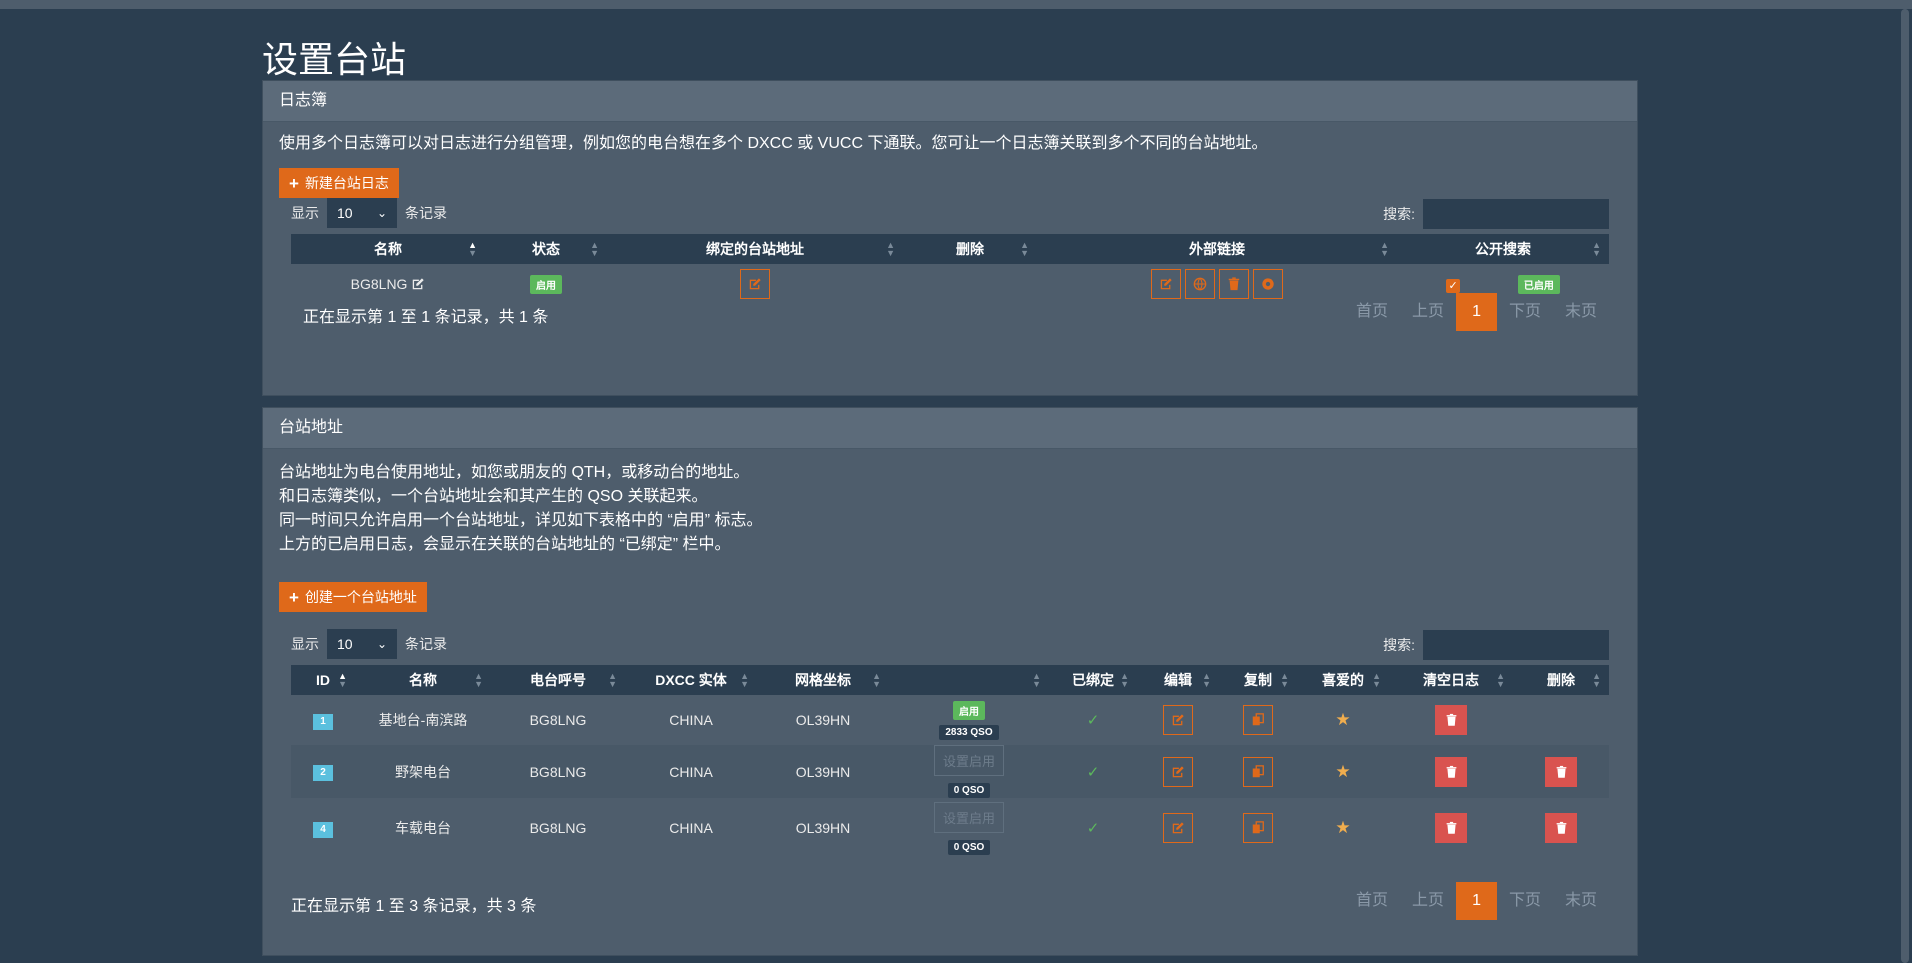 The width and height of the screenshot is (1912, 963). Describe the element at coordinates (362, 644) in the screenshot. I see `locations-length-select: 10 ⌄` at that location.